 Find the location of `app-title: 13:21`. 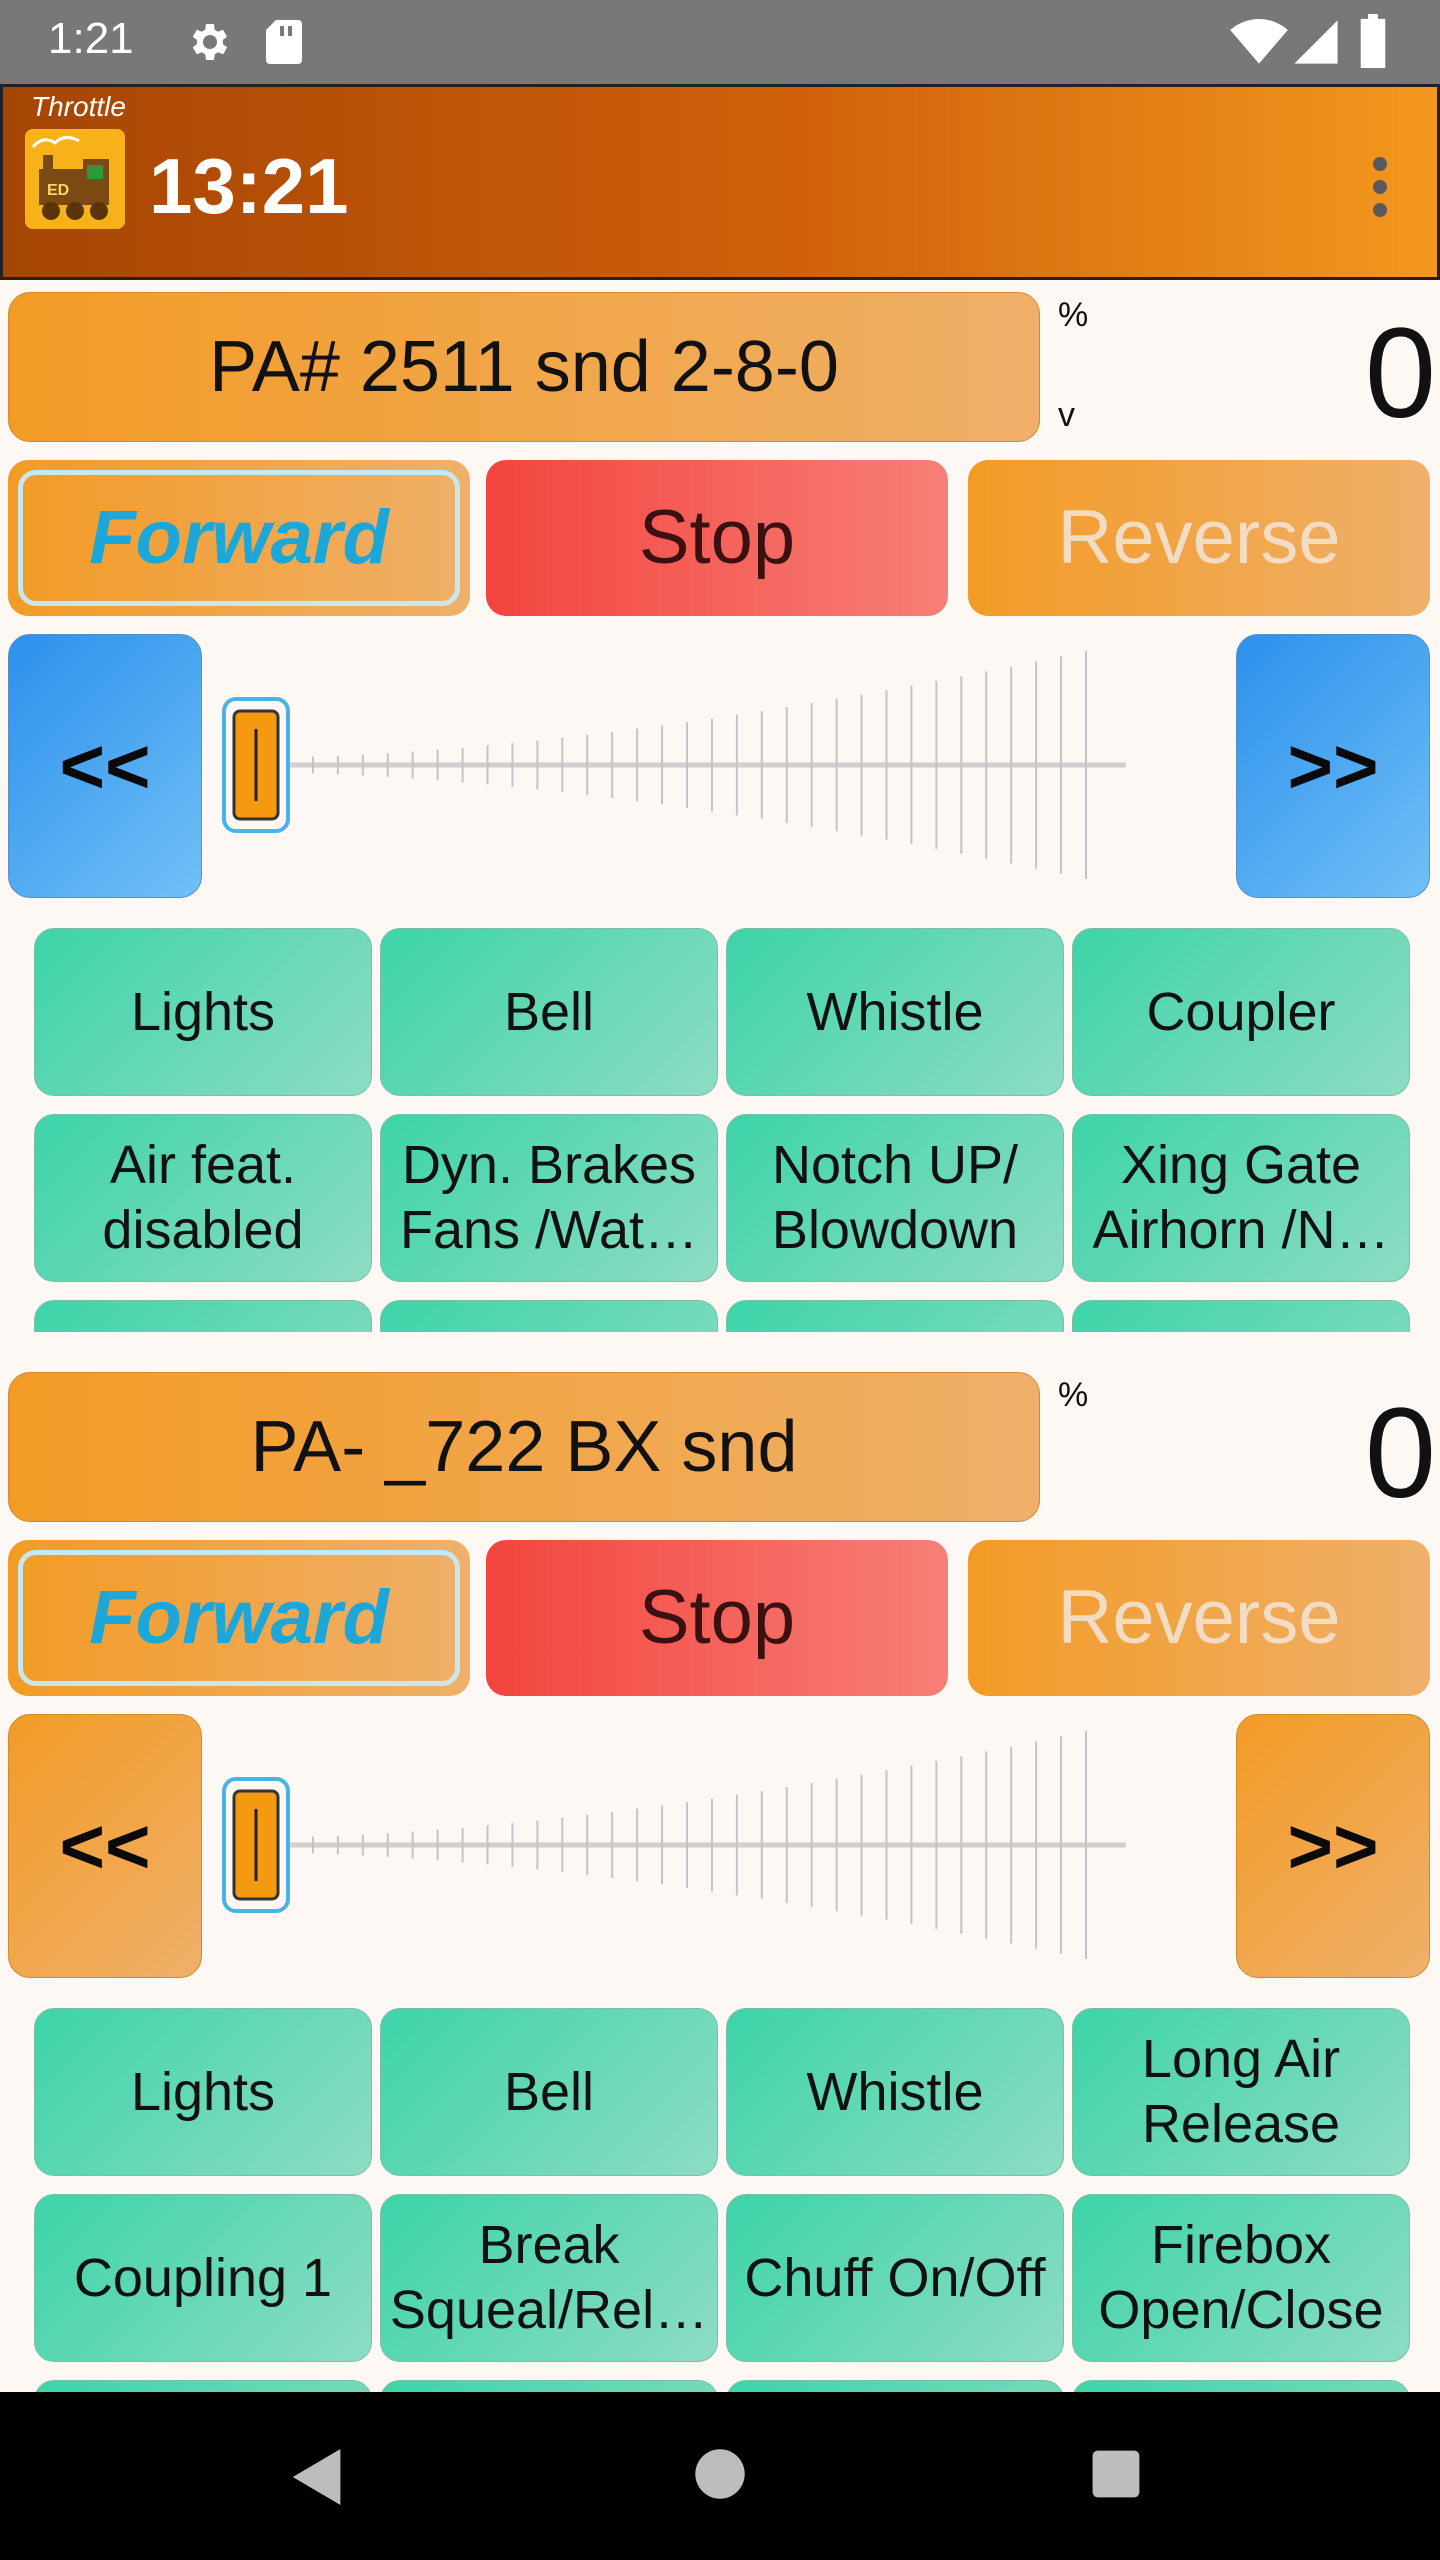

app-title: 13:21 is located at coordinates (249, 186).